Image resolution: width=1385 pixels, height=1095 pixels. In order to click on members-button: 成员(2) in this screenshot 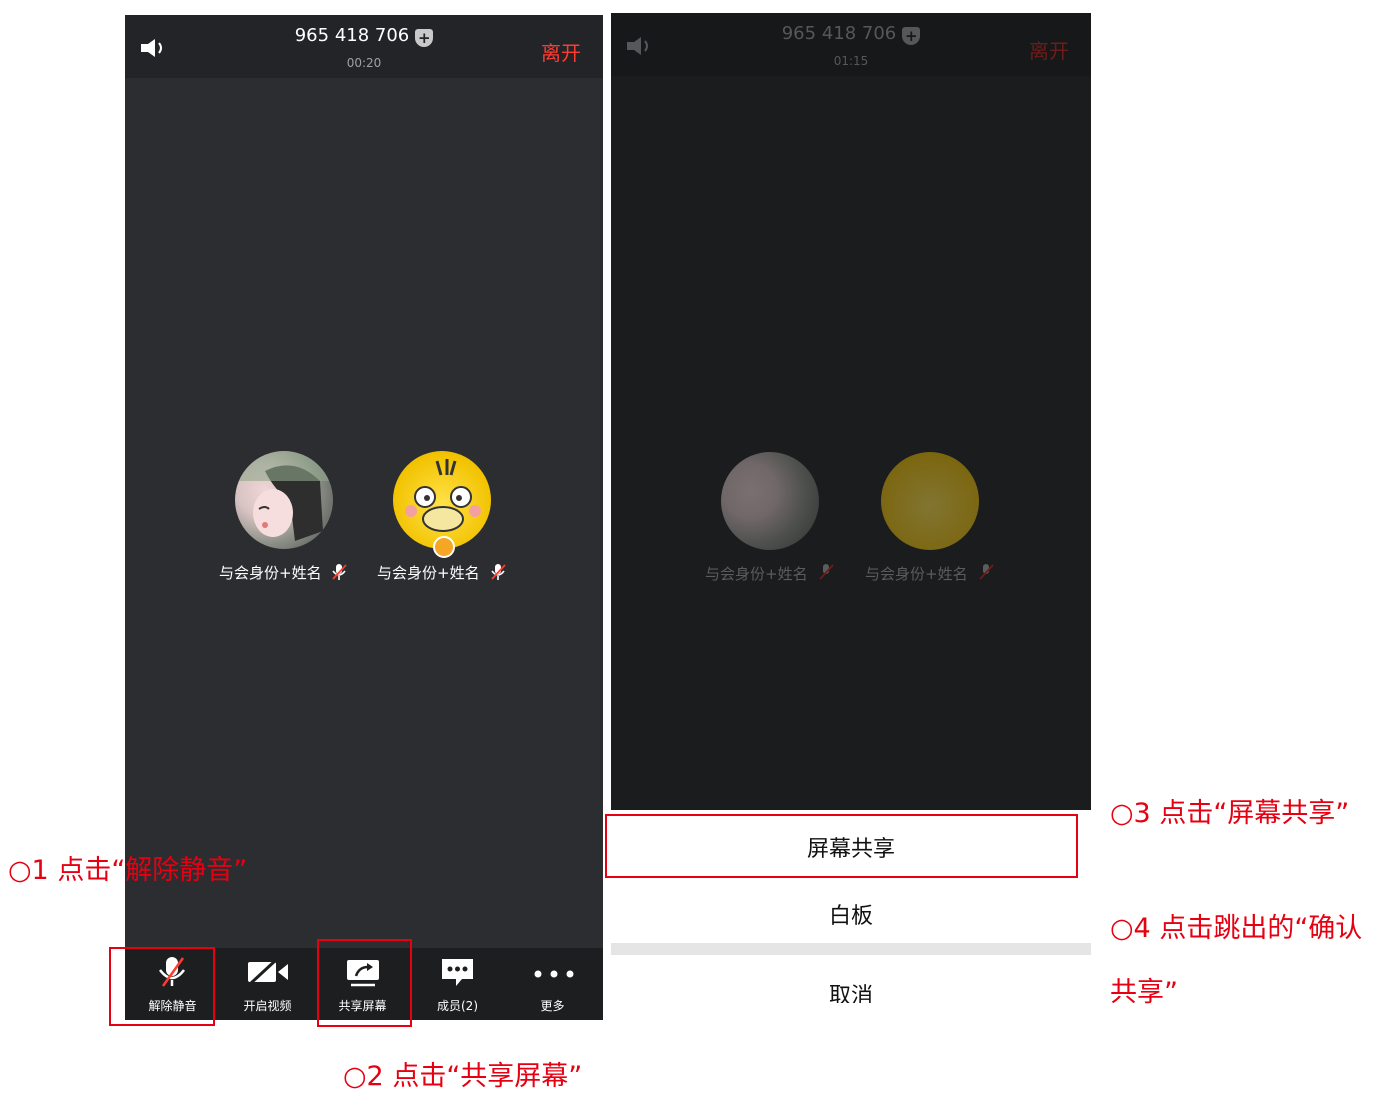, I will do `click(457, 984)`.